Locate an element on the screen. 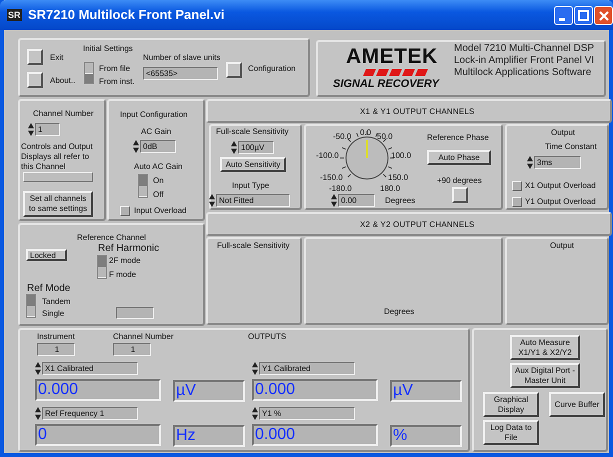  brand-tagline: SIGNAL RECOVERY is located at coordinates (386, 84).